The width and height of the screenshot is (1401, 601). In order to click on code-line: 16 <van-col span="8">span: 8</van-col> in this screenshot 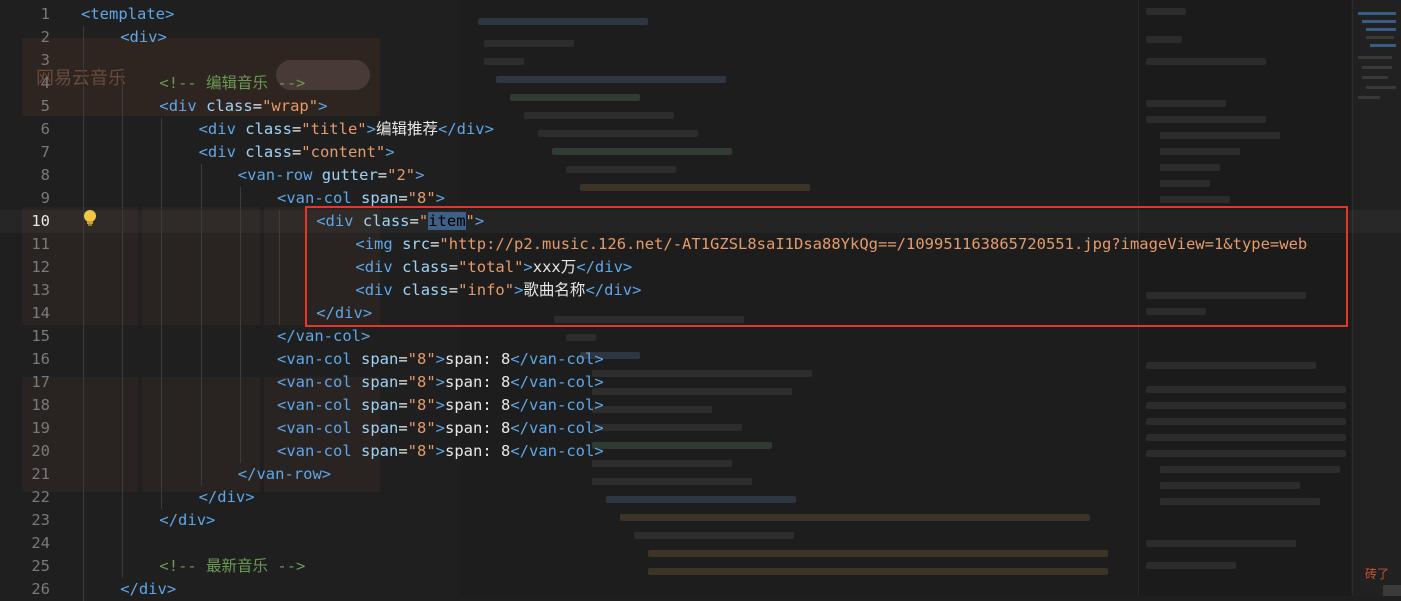, I will do `click(700, 359)`.